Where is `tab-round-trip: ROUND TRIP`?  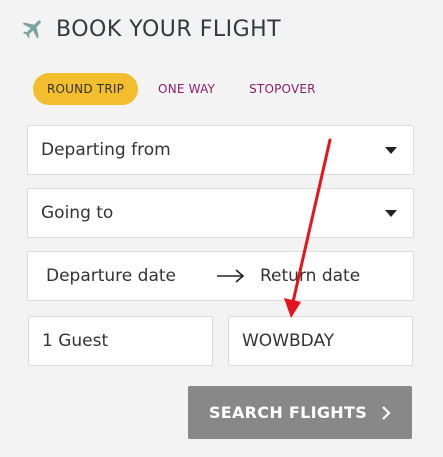
tab-round-trip: ROUND TRIP is located at coordinates (86, 89).